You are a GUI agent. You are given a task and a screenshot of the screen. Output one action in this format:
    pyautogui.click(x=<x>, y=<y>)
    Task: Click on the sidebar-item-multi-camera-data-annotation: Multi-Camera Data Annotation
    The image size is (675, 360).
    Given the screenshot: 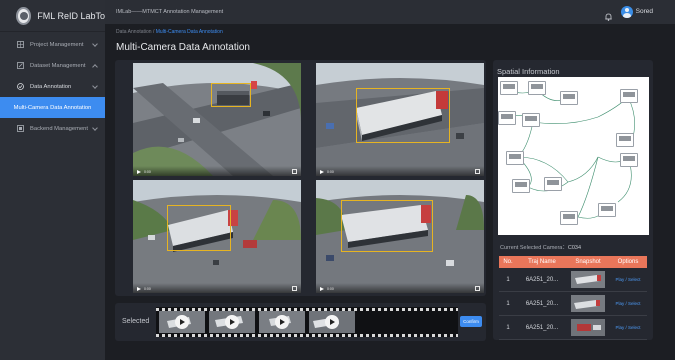 What is the action you would take?
    pyautogui.click(x=52, y=107)
    